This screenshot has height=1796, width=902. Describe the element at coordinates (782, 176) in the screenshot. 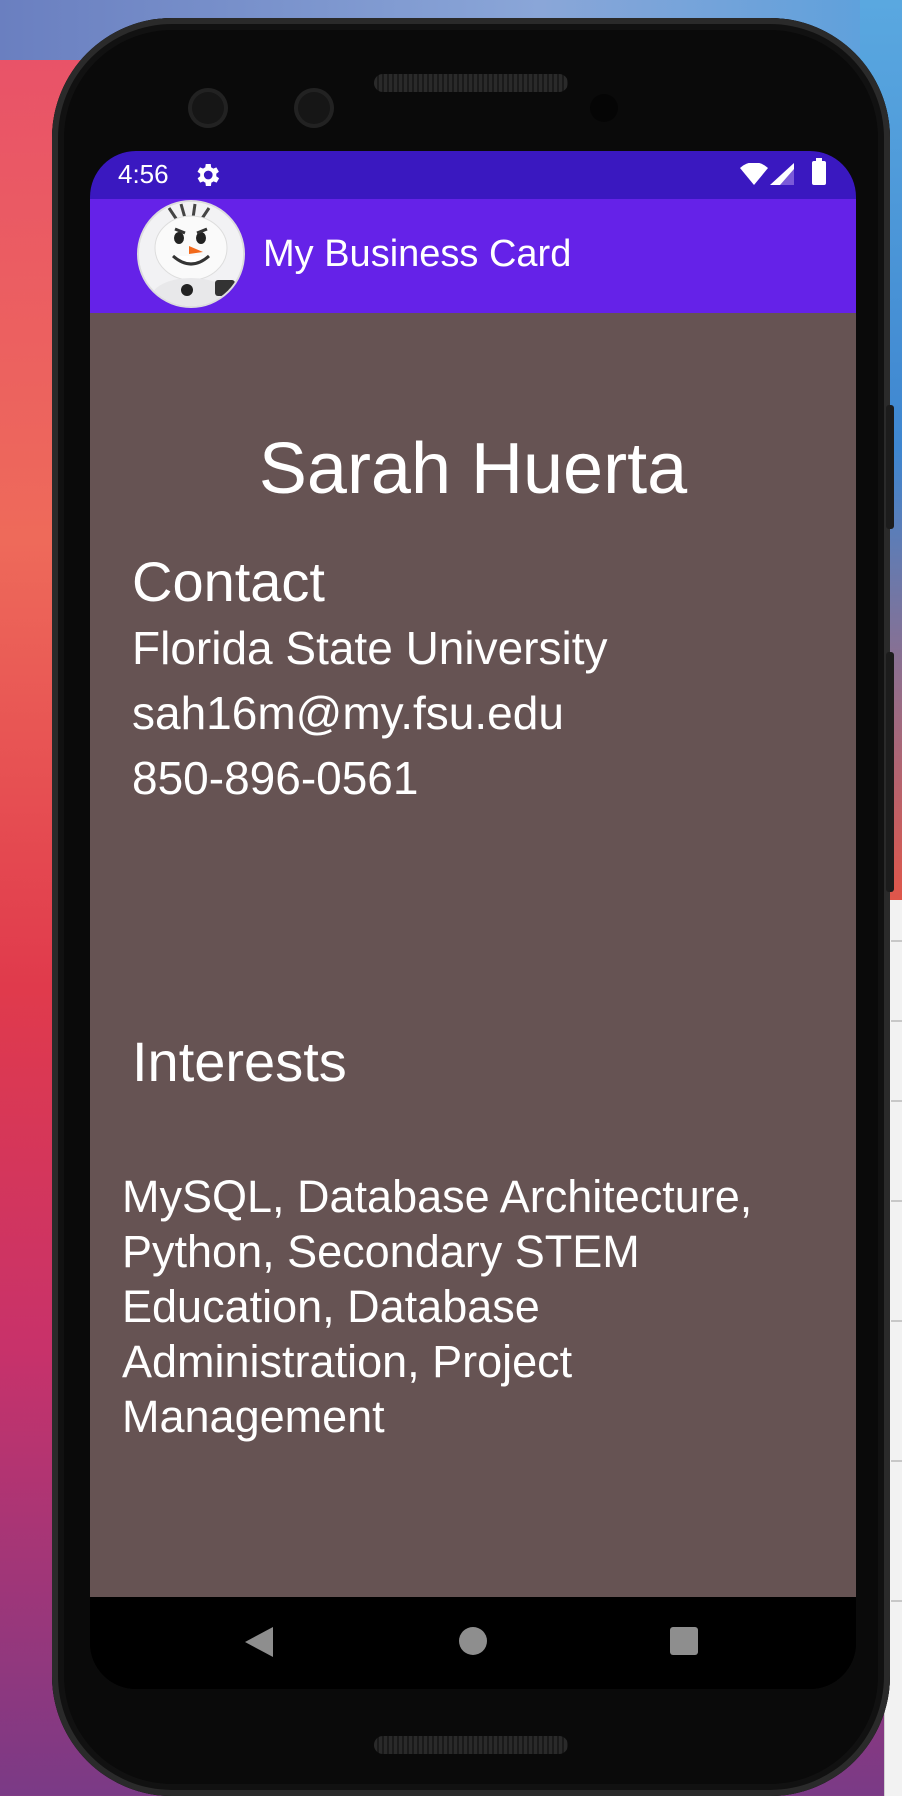

I see `signal-icon` at that location.